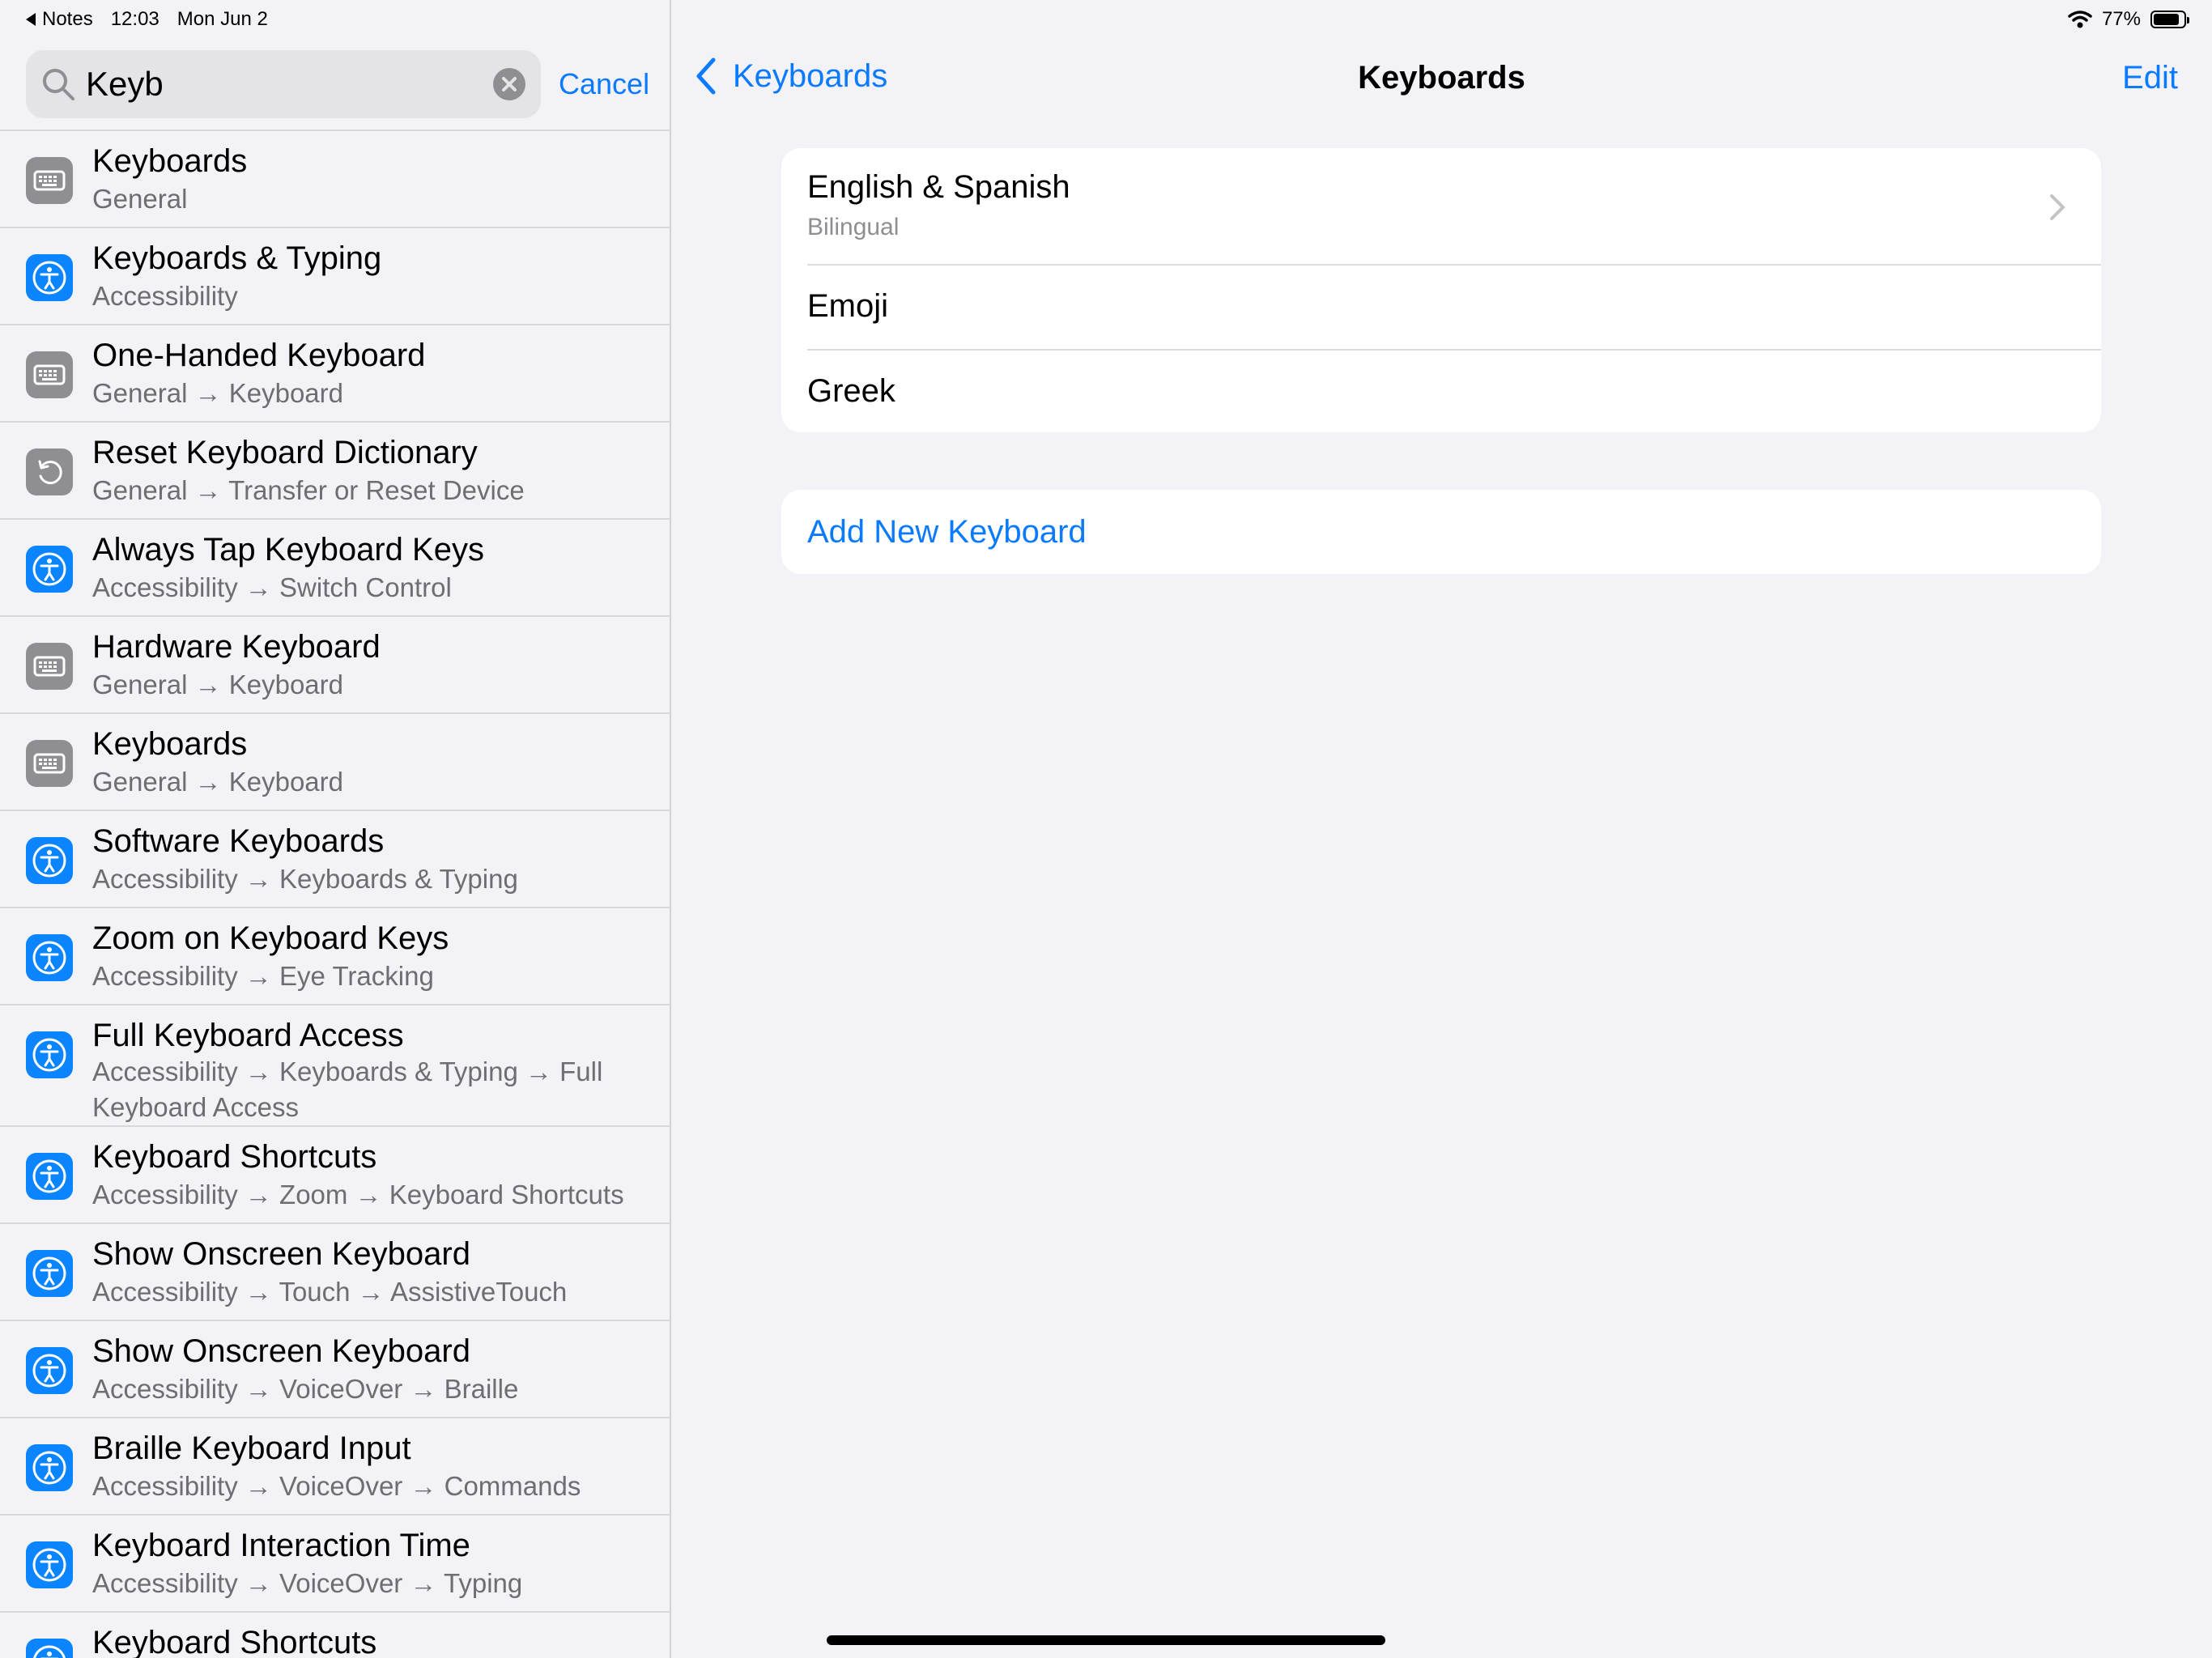  Describe the element at coordinates (125, 84) in the screenshot. I see `search-query: Keyb` at that location.